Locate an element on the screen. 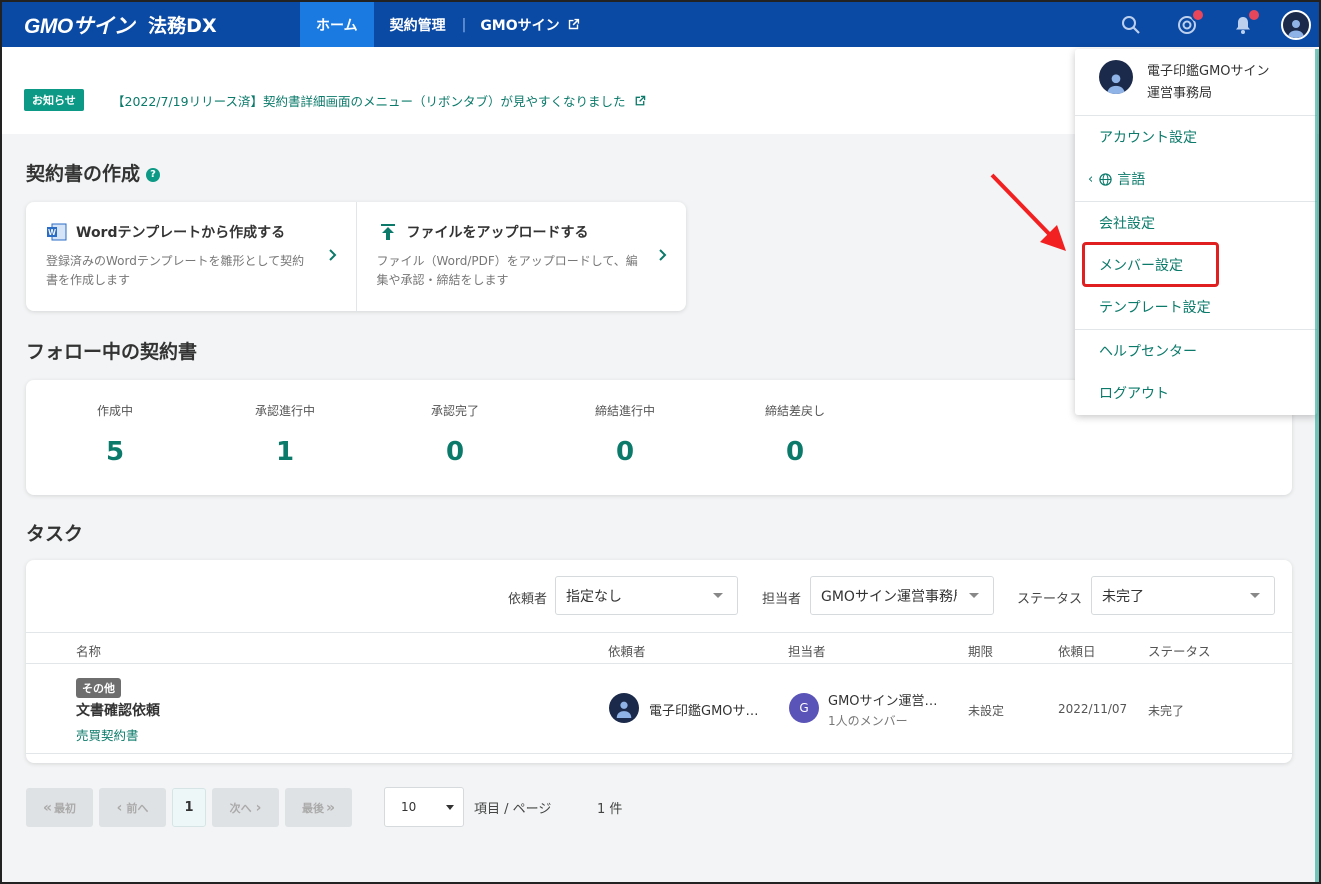  col-request-date: 依頼日 is located at coordinates (1077, 650).